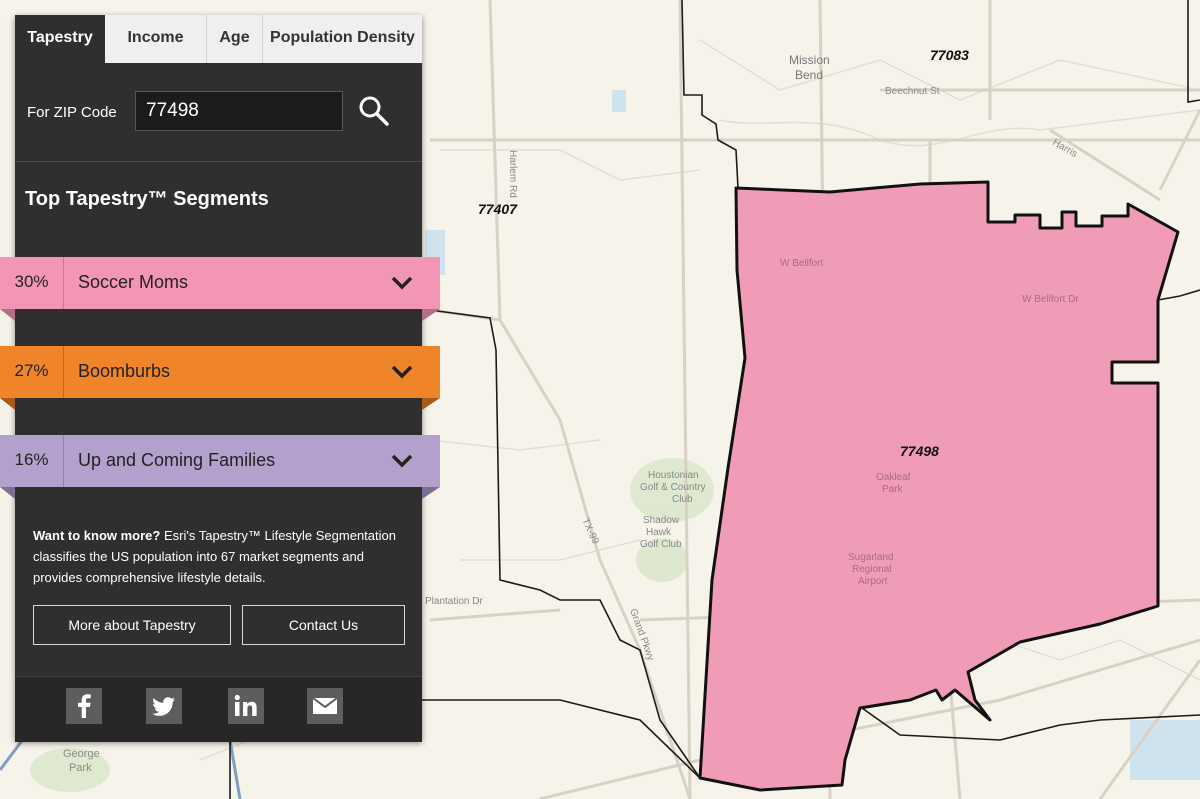  I want to click on zip-label: For ZIP Code, so click(72, 112).